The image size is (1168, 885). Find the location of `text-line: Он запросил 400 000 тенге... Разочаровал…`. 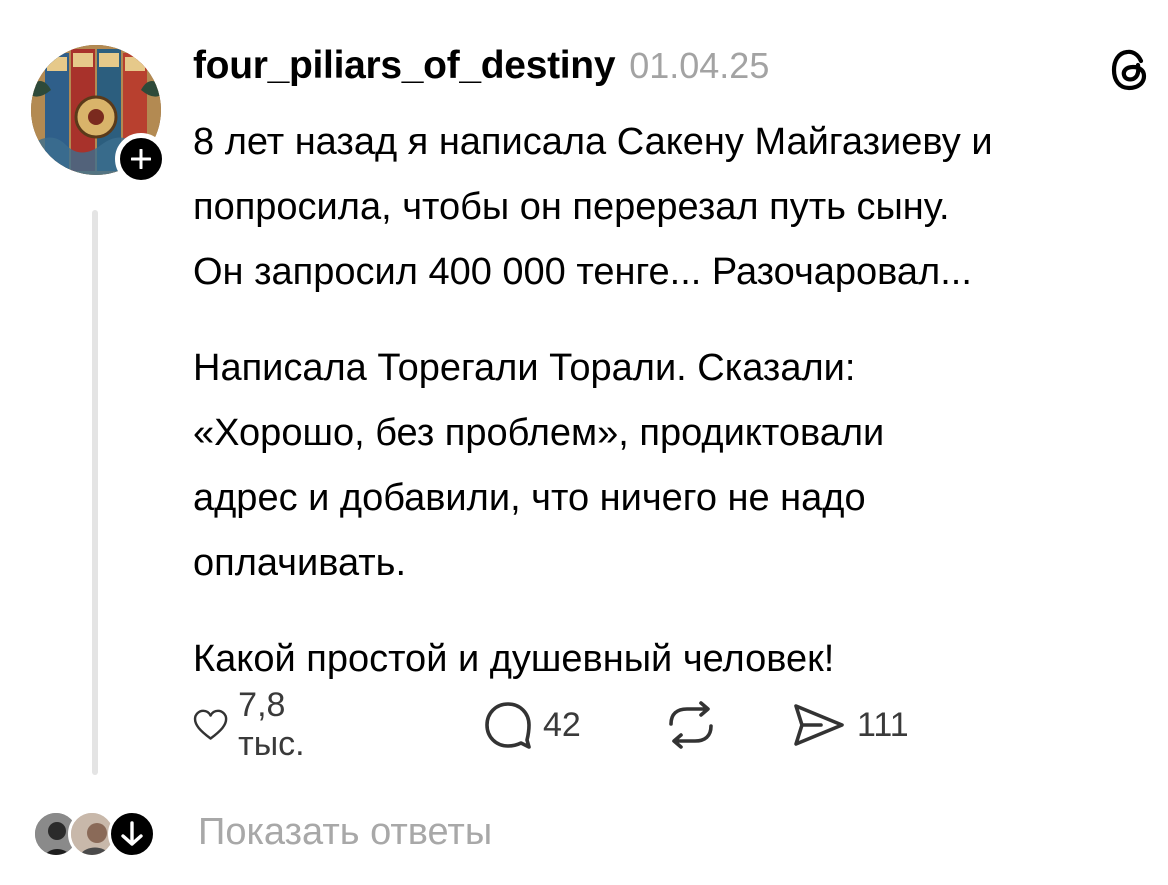

text-line: Он запросил 400 000 тенге... Разочаровал… is located at coordinates (582, 272).